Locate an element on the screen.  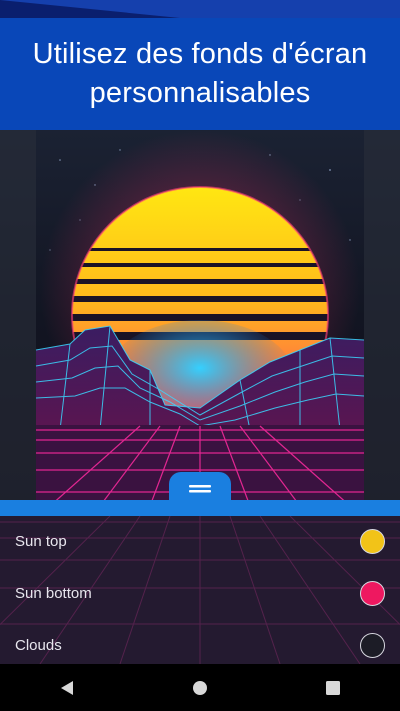
clouds-label: Clouds is located at coordinates (38, 645).